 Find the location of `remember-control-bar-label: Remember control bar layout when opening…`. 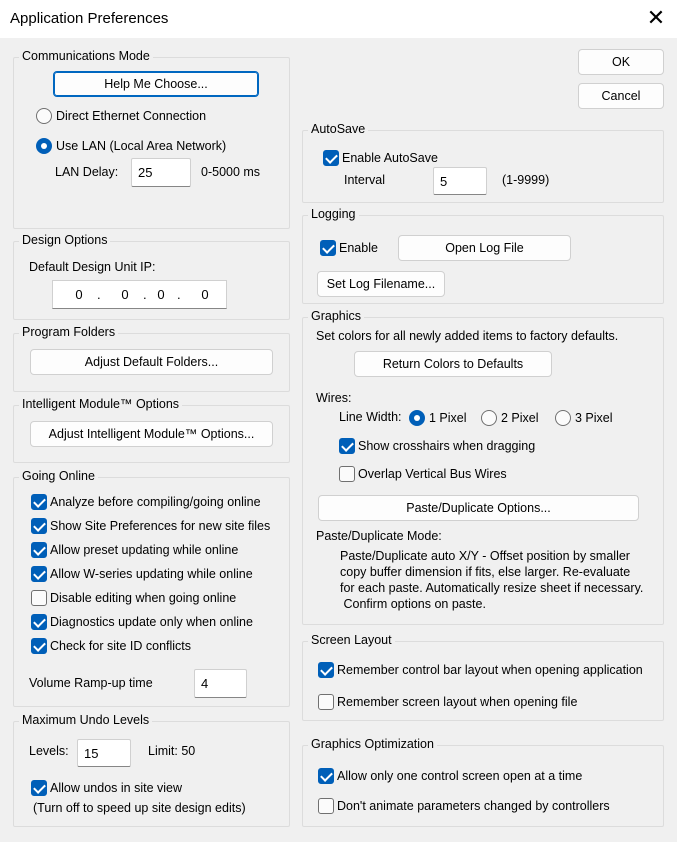

remember-control-bar-label: Remember control bar layout when opening… is located at coordinates (490, 670).